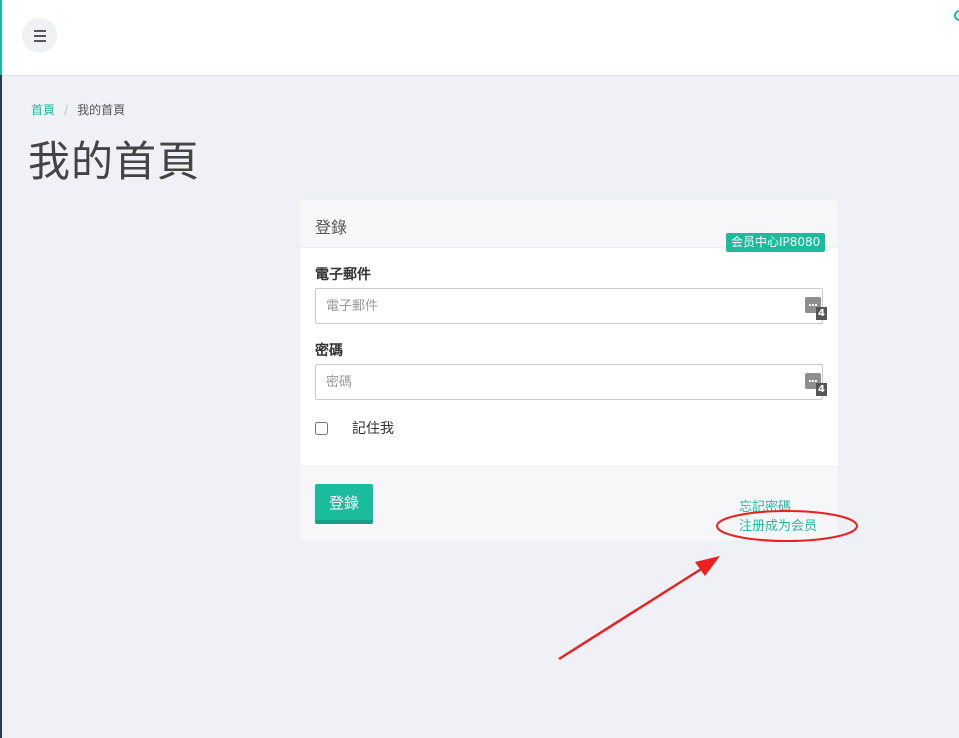  What do you see at coordinates (373, 428) in the screenshot?
I see `remember-me-label: 記住我` at bounding box center [373, 428].